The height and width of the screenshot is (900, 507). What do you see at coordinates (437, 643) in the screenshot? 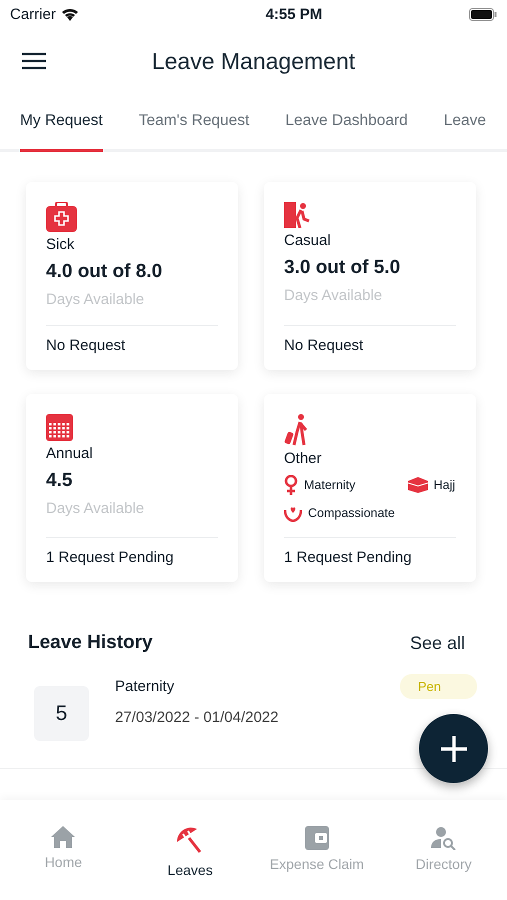
I see `see-all-link: See all` at bounding box center [437, 643].